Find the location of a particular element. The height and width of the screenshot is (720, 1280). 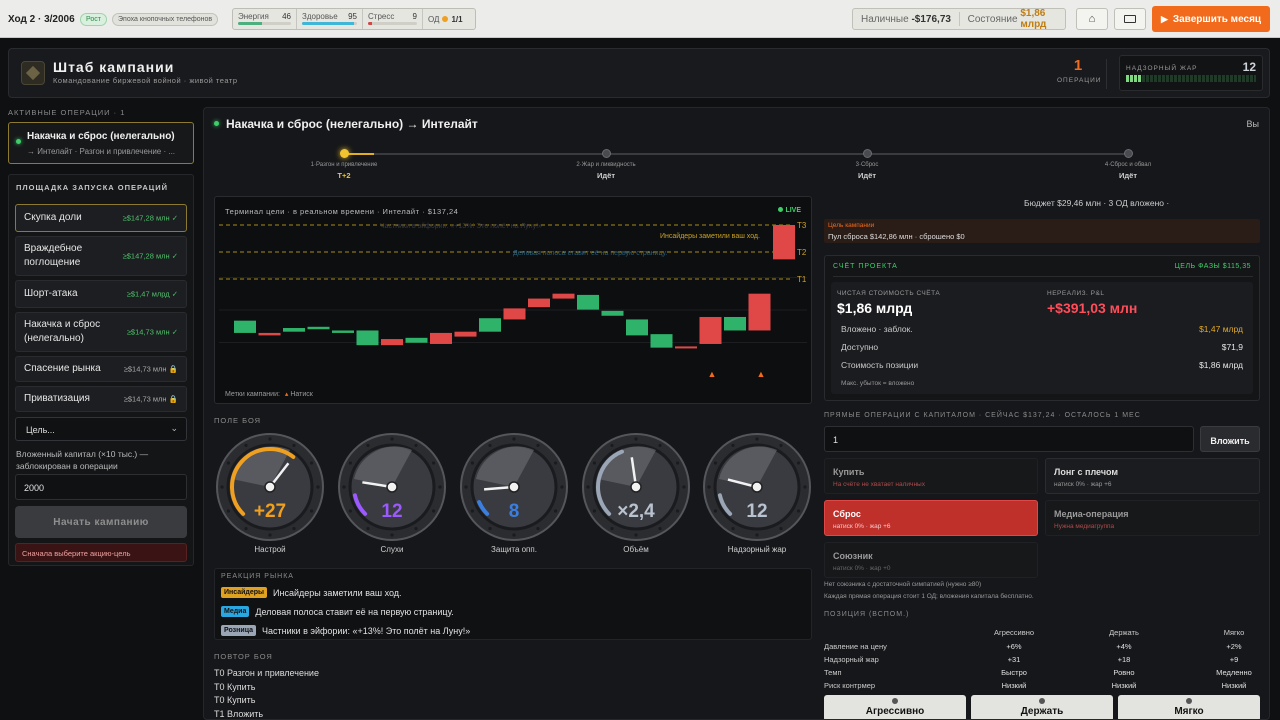

gauge: 12 Надзорный жар is located at coordinates (757, 492).